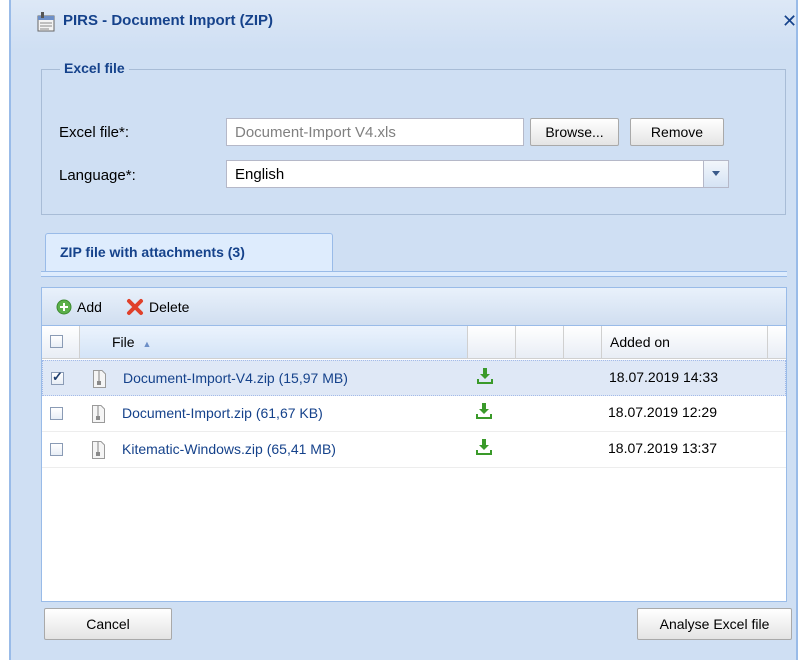 Image resolution: width=798 pixels, height=660 pixels. Describe the element at coordinates (685, 342) in the screenshot. I see `column-header-added-on: Added on` at that location.